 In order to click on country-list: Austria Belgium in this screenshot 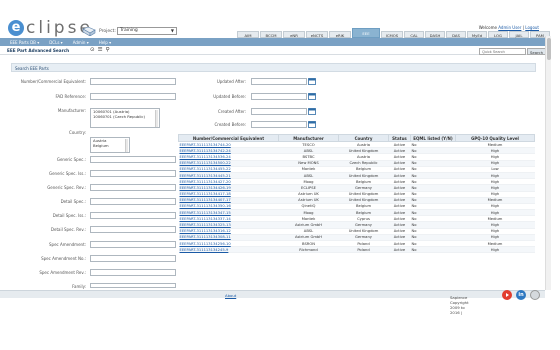, I will do `click(110, 145)`.